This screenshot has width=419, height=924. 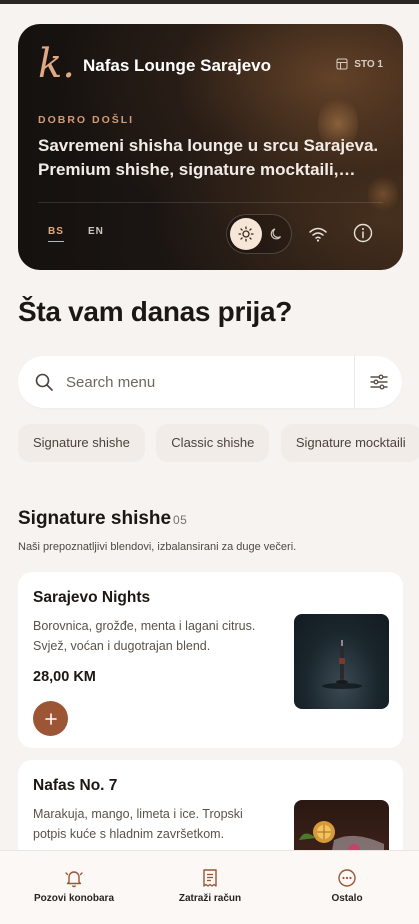 I want to click on item-name: Sarajevo Nights, so click(x=92, y=597).